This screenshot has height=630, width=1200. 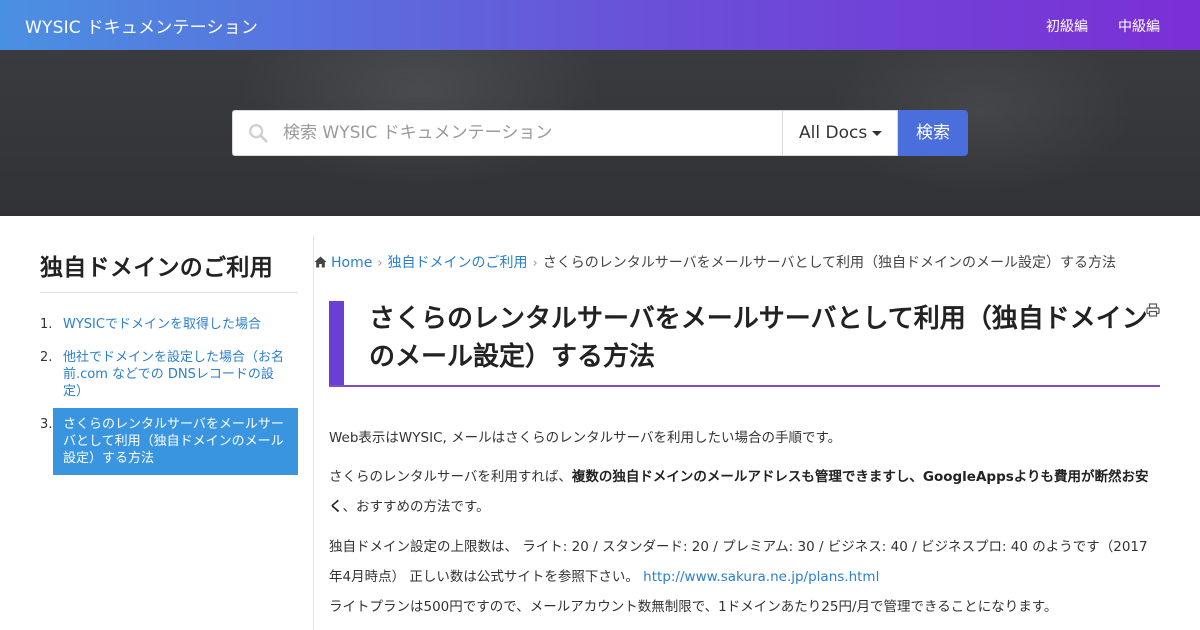 I want to click on paragraph-text: 、おすすめの方法です。, so click(x=416, y=507).